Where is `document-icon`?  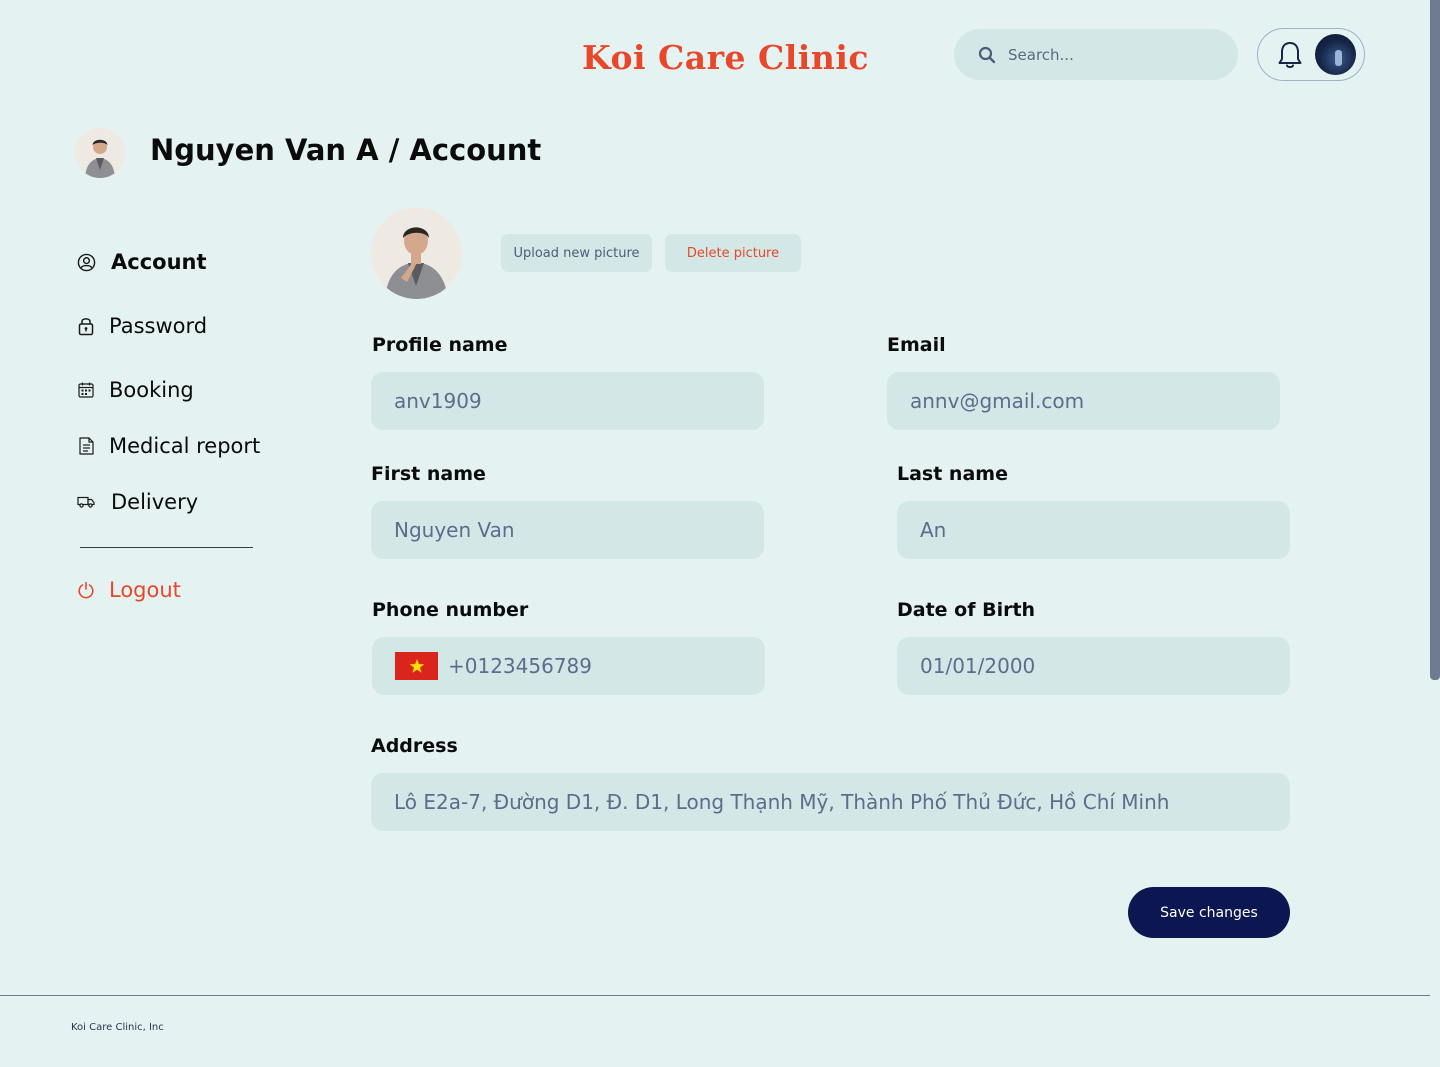
document-icon is located at coordinates (86, 446).